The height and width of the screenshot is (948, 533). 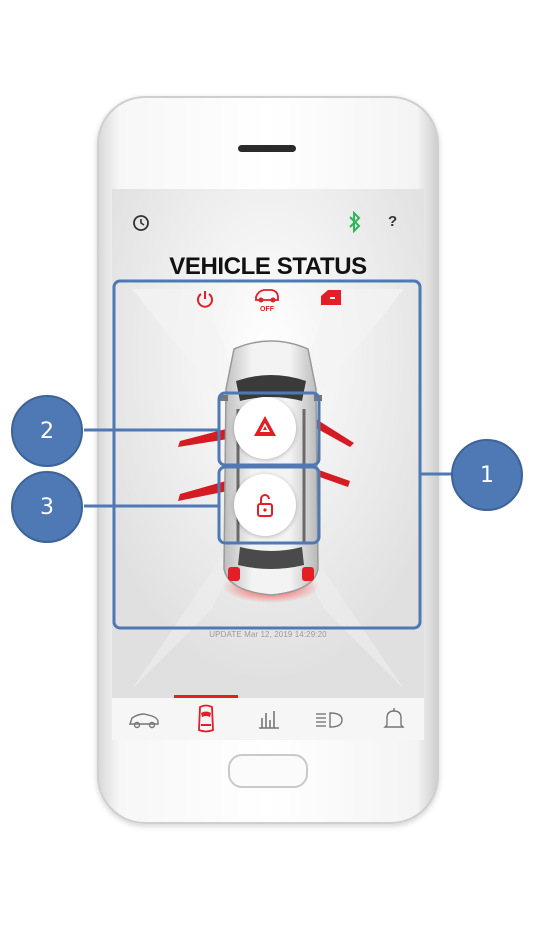 What do you see at coordinates (267, 148) in the screenshot?
I see `speaker-grille` at bounding box center [267, 148].